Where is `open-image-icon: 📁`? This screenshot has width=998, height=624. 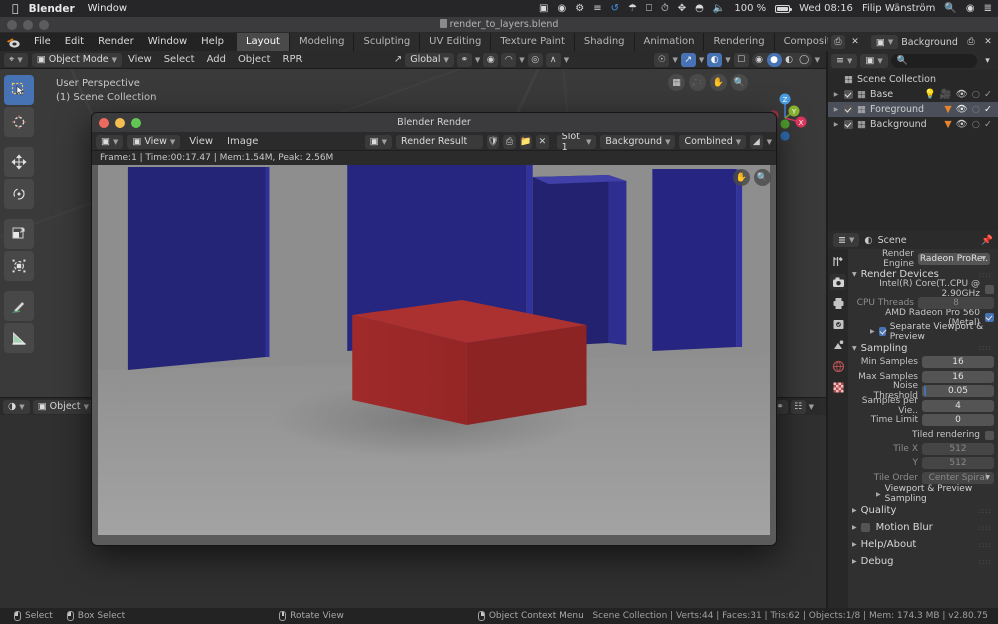 open-image-icon: 📁 is located at coordinates (526, 141).